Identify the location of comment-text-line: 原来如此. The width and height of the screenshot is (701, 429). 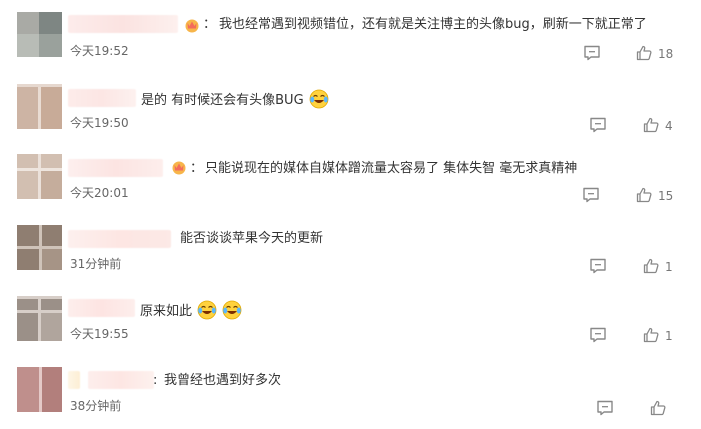
(191, 310).